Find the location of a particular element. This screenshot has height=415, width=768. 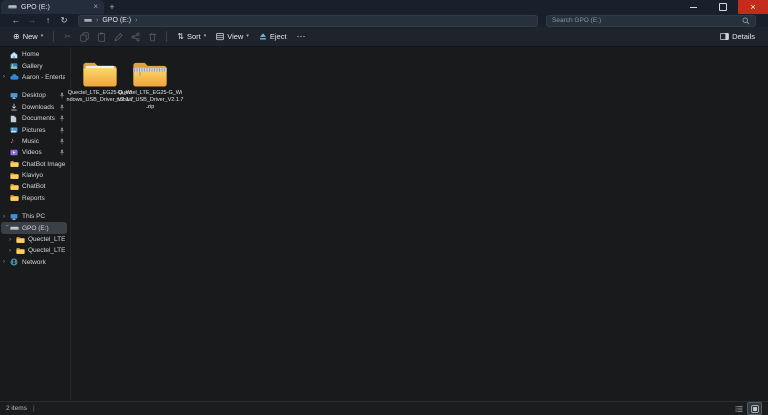

sidebar-item-network: › Network is located at coordinates (34, 262).